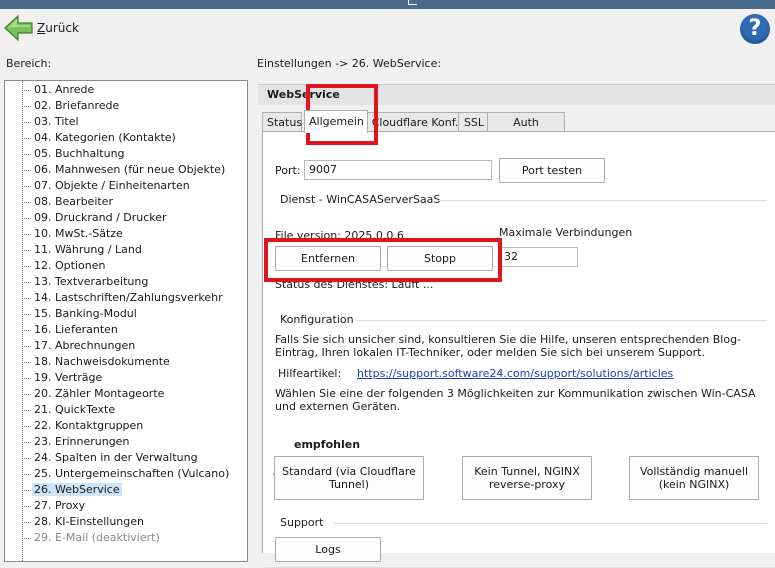  What do you see at coordinates (89, 425) in the screenshot?
I see `sidebar-item-label: 22. Kontaktgruppen` at bounding box center [89, 425].